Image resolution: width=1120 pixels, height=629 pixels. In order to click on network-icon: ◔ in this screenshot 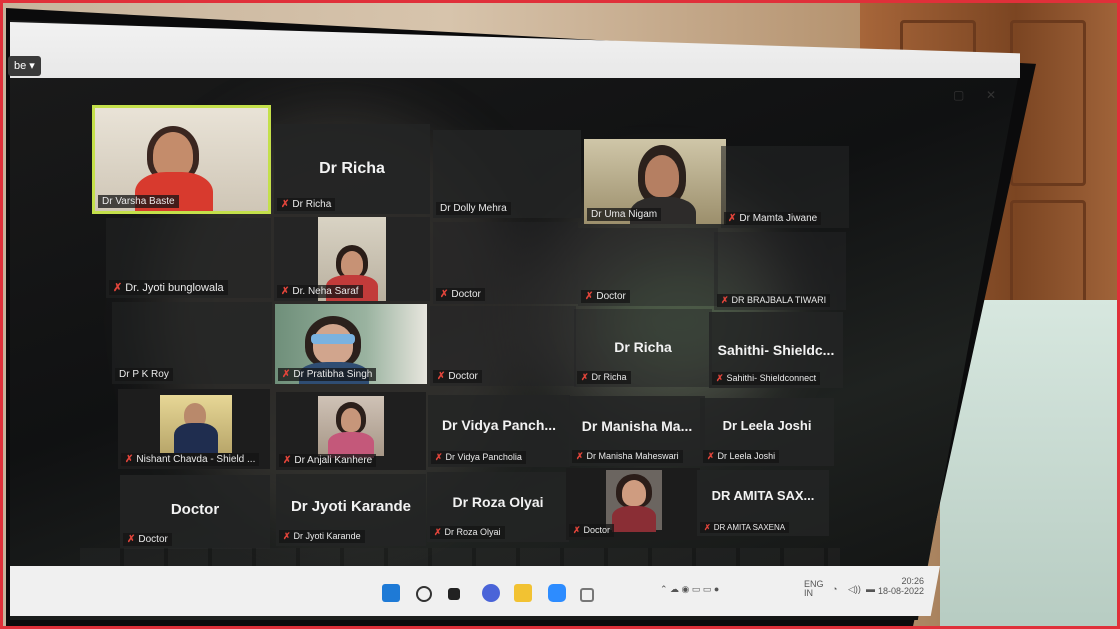, I will do `click(834, 589)`.